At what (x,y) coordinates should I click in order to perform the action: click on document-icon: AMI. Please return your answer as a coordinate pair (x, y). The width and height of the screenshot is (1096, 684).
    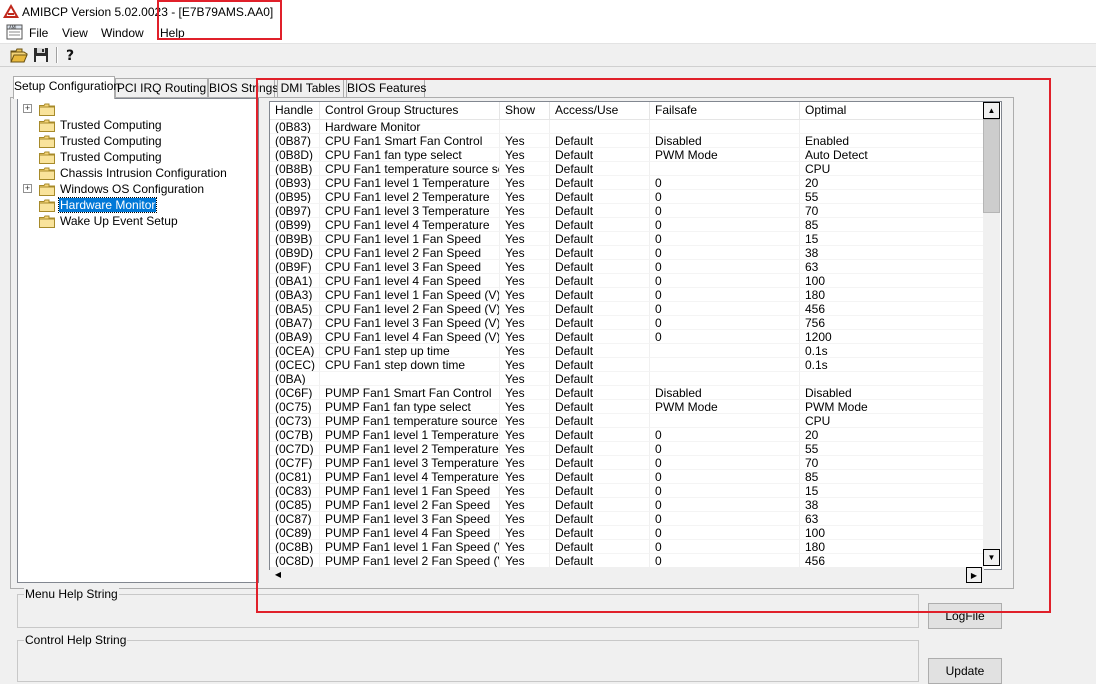
    Looking at the image, I should click on (15, 32).